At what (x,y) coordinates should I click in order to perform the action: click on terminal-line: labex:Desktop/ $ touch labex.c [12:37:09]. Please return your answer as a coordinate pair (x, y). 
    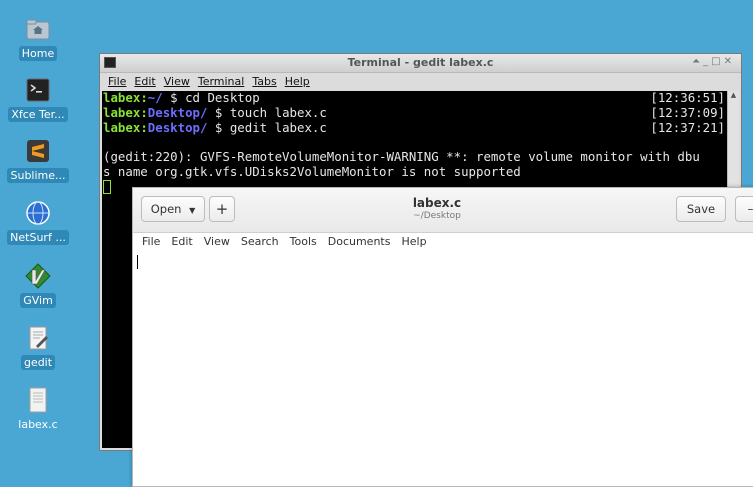
    Looking at the image, I should click on (414, 112).